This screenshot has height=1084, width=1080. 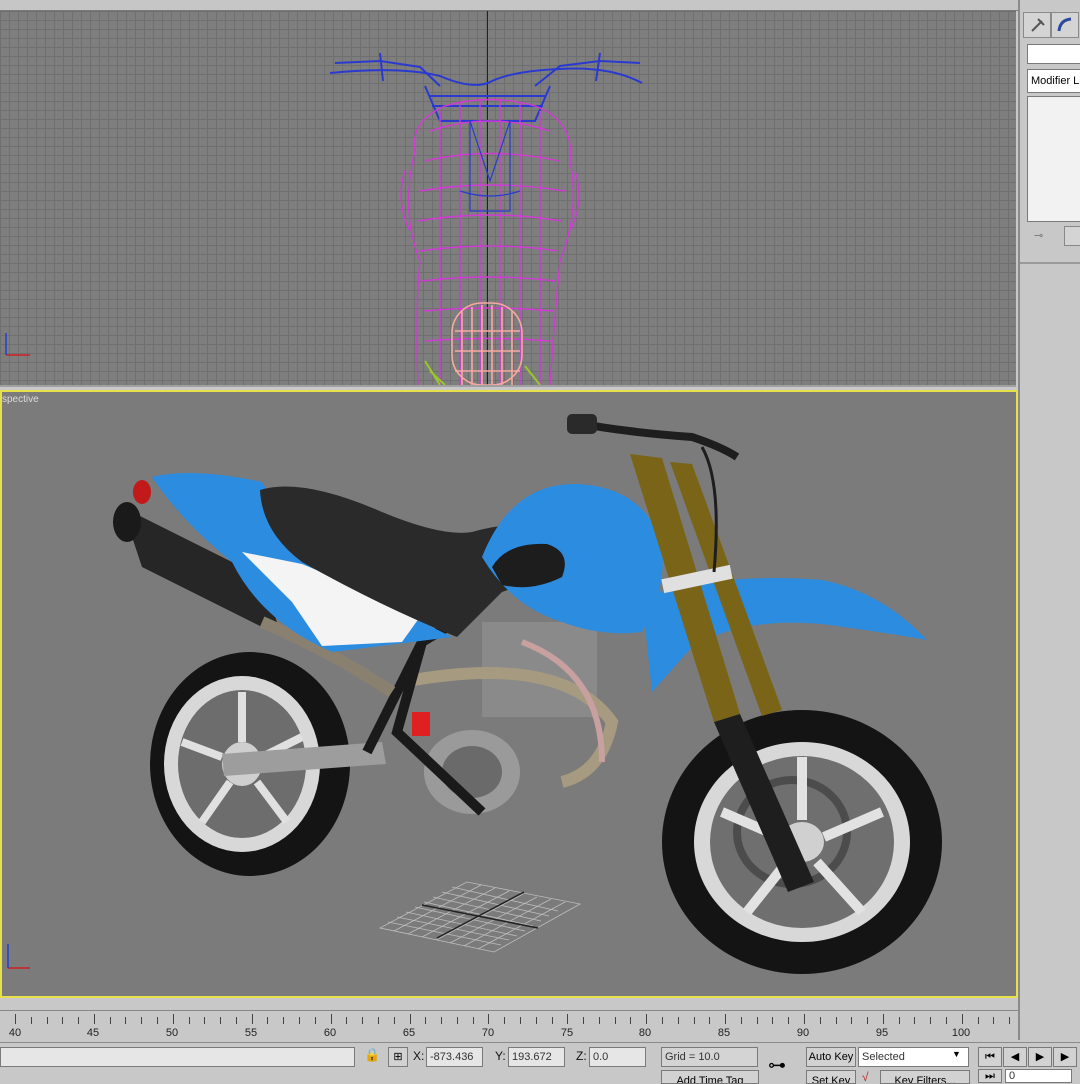 I want to click on set-key-button: Set Key, so click(x=831, y=1077).